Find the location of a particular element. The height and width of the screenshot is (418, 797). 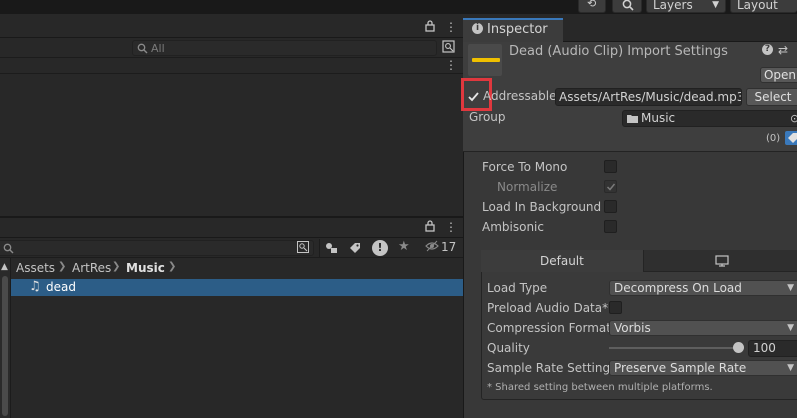

quality-value: 100 is located at coordinates (764, 348).